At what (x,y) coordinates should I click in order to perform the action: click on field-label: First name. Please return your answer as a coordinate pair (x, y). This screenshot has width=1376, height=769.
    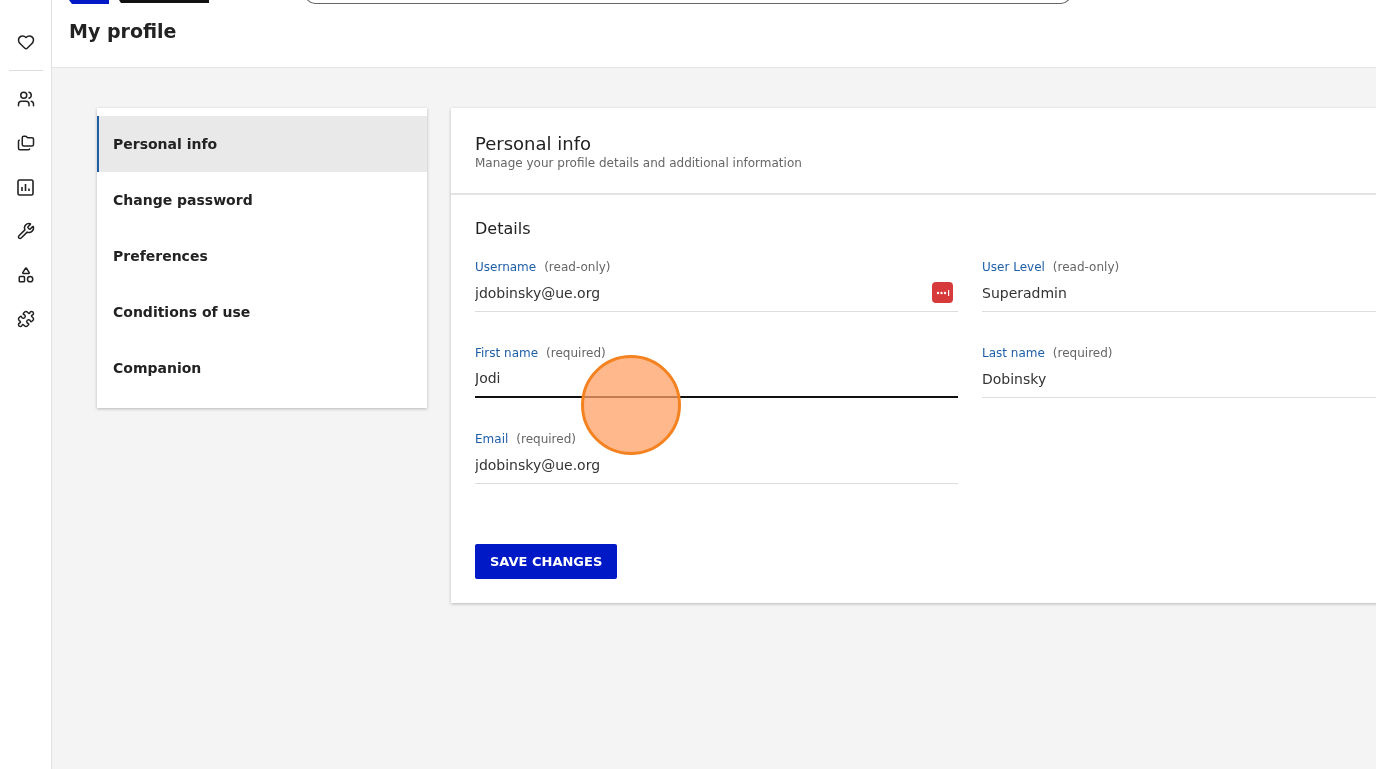
    Looking at the image, I should click on (507, 353).